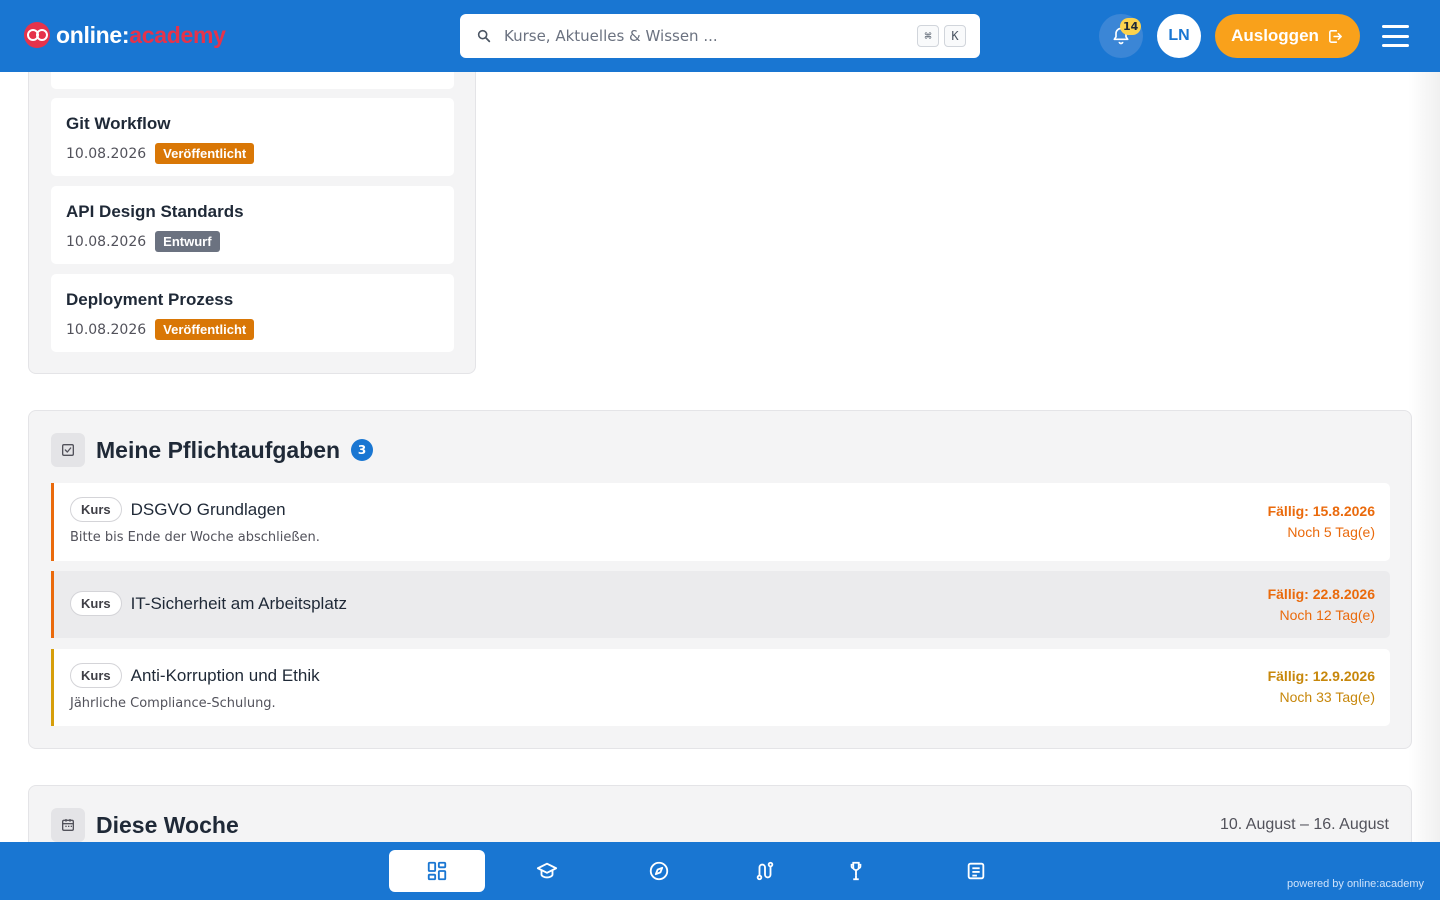 Image resolution: width=1440 pixels, height=900 pixels. Describe the element at coordinates (208, 509) in the screenshot. I see `task-title: DSGVO Grundlagen` at that location.